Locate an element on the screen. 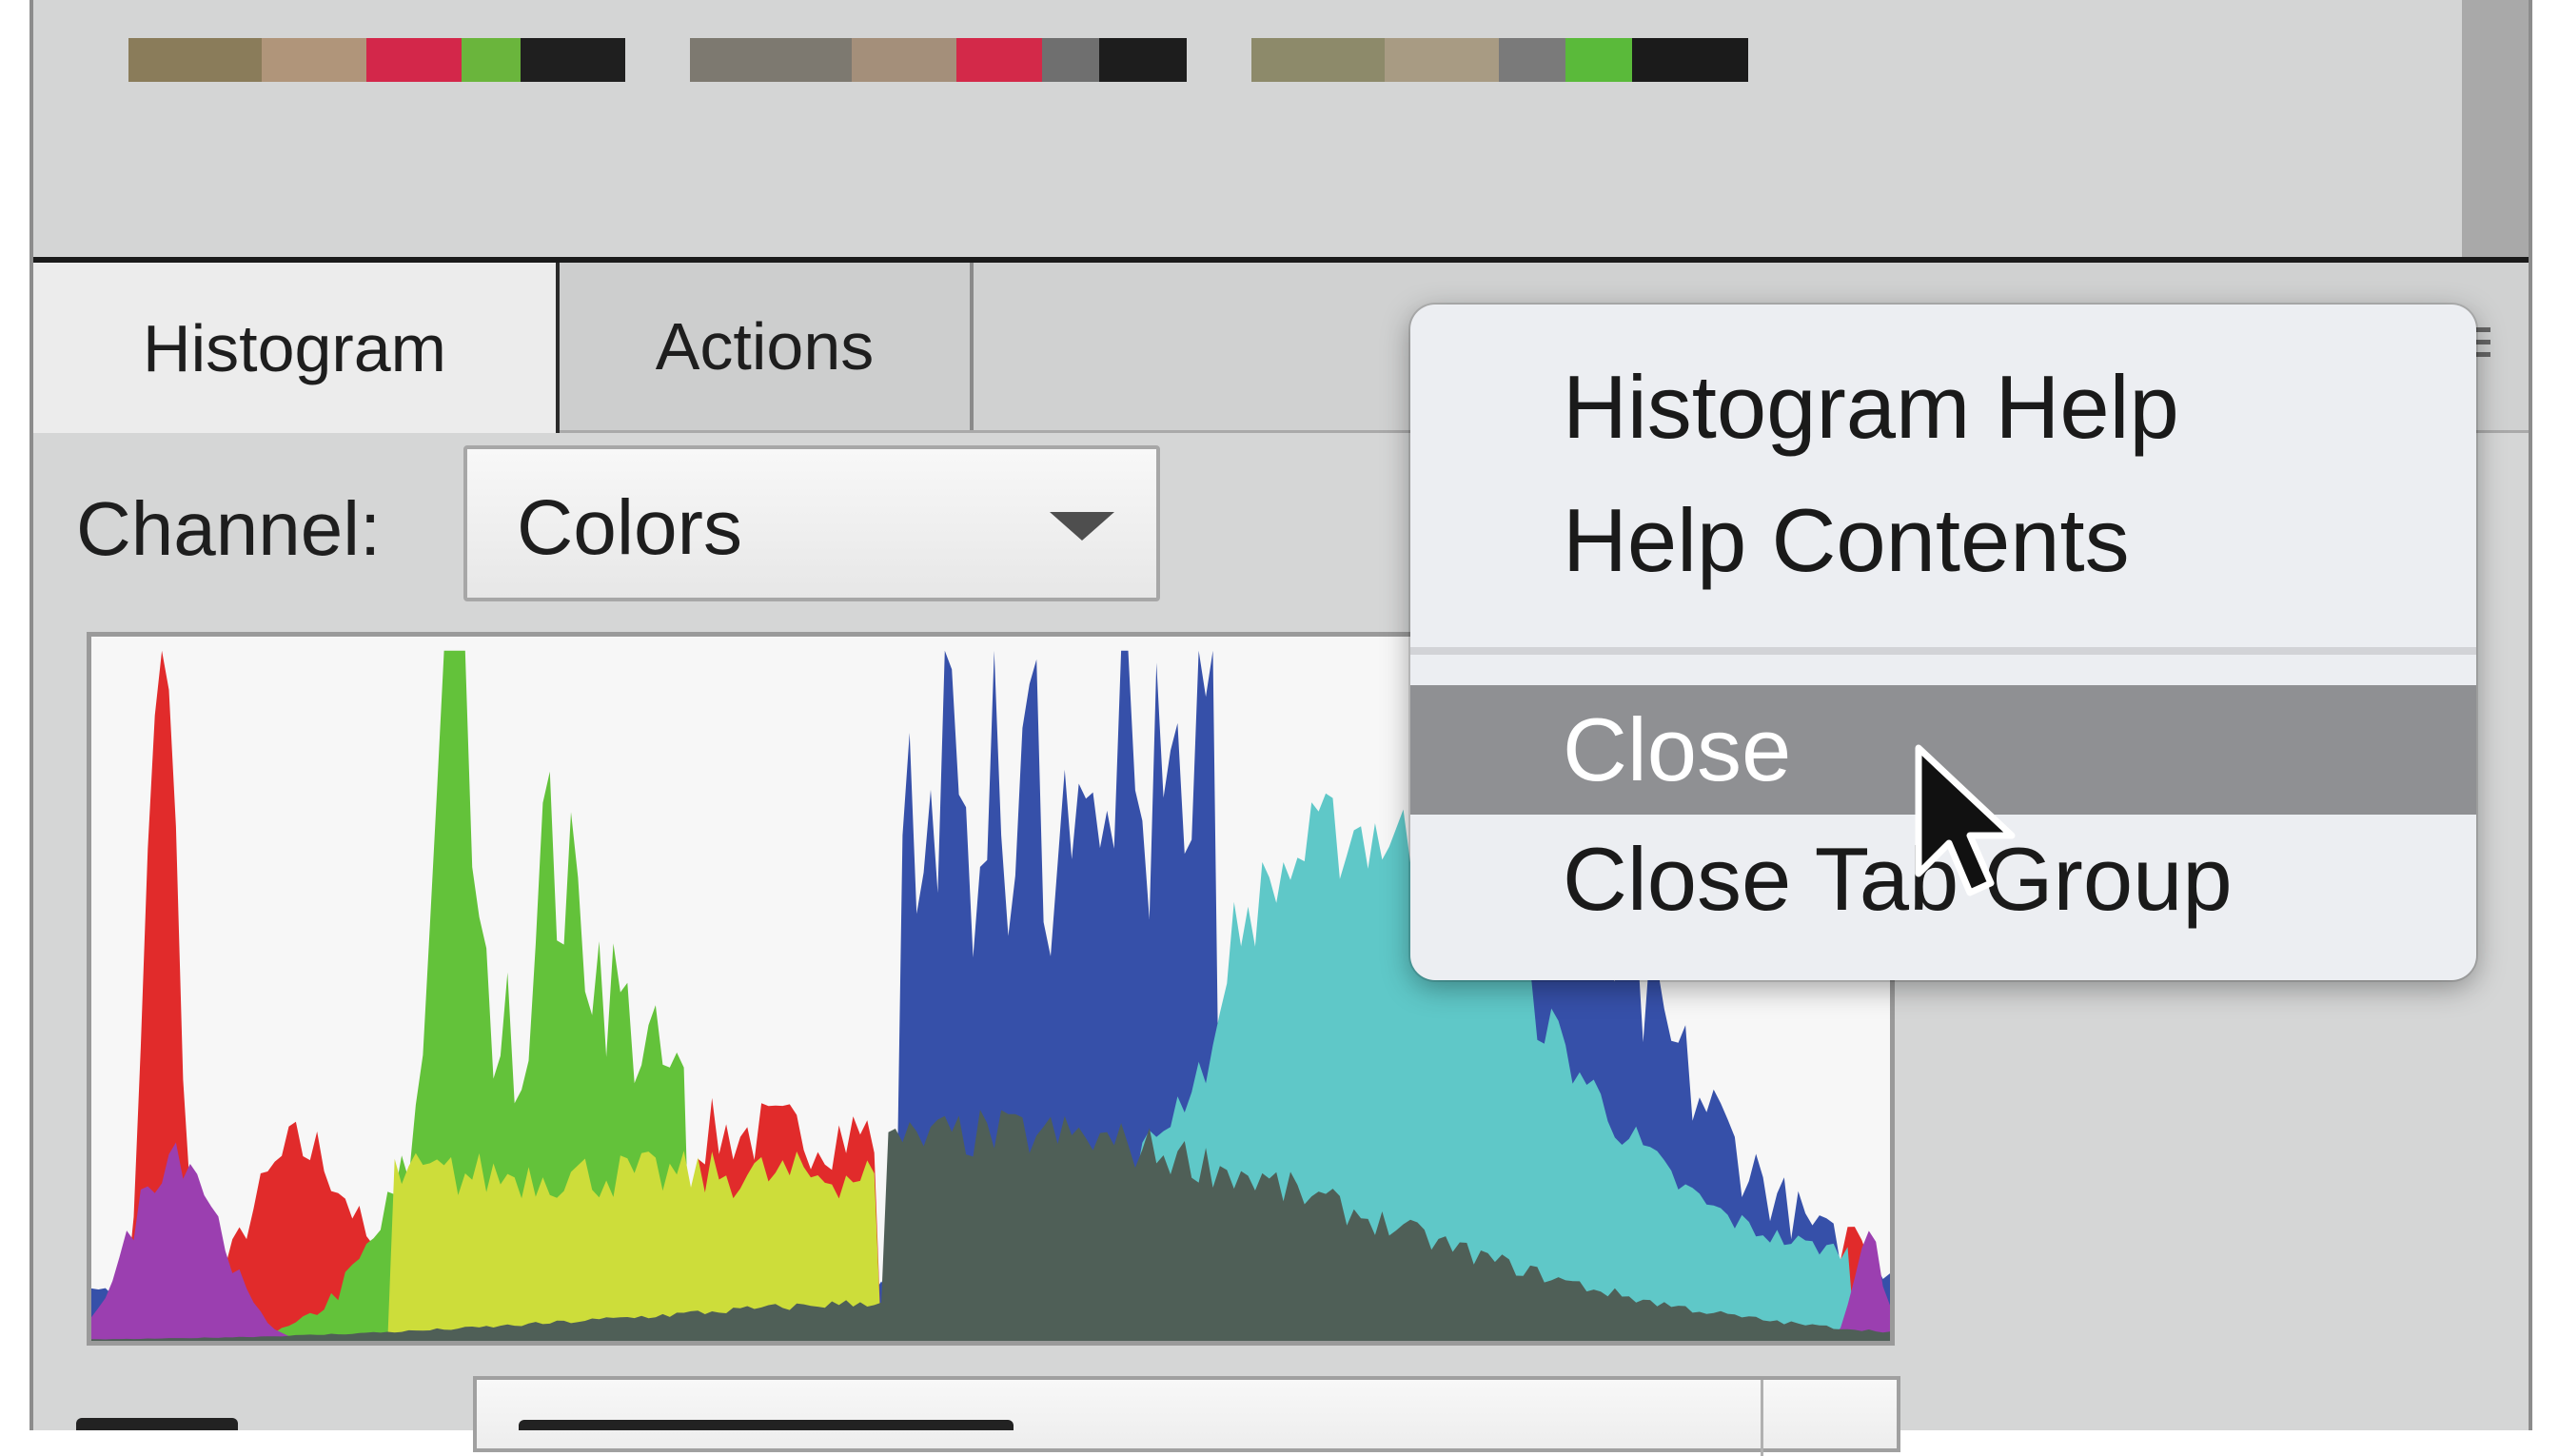 Image resolution: width=2559 pixels, height=1456 pixels. channel-dropdown: Colors is located at coordinates (811, 523).